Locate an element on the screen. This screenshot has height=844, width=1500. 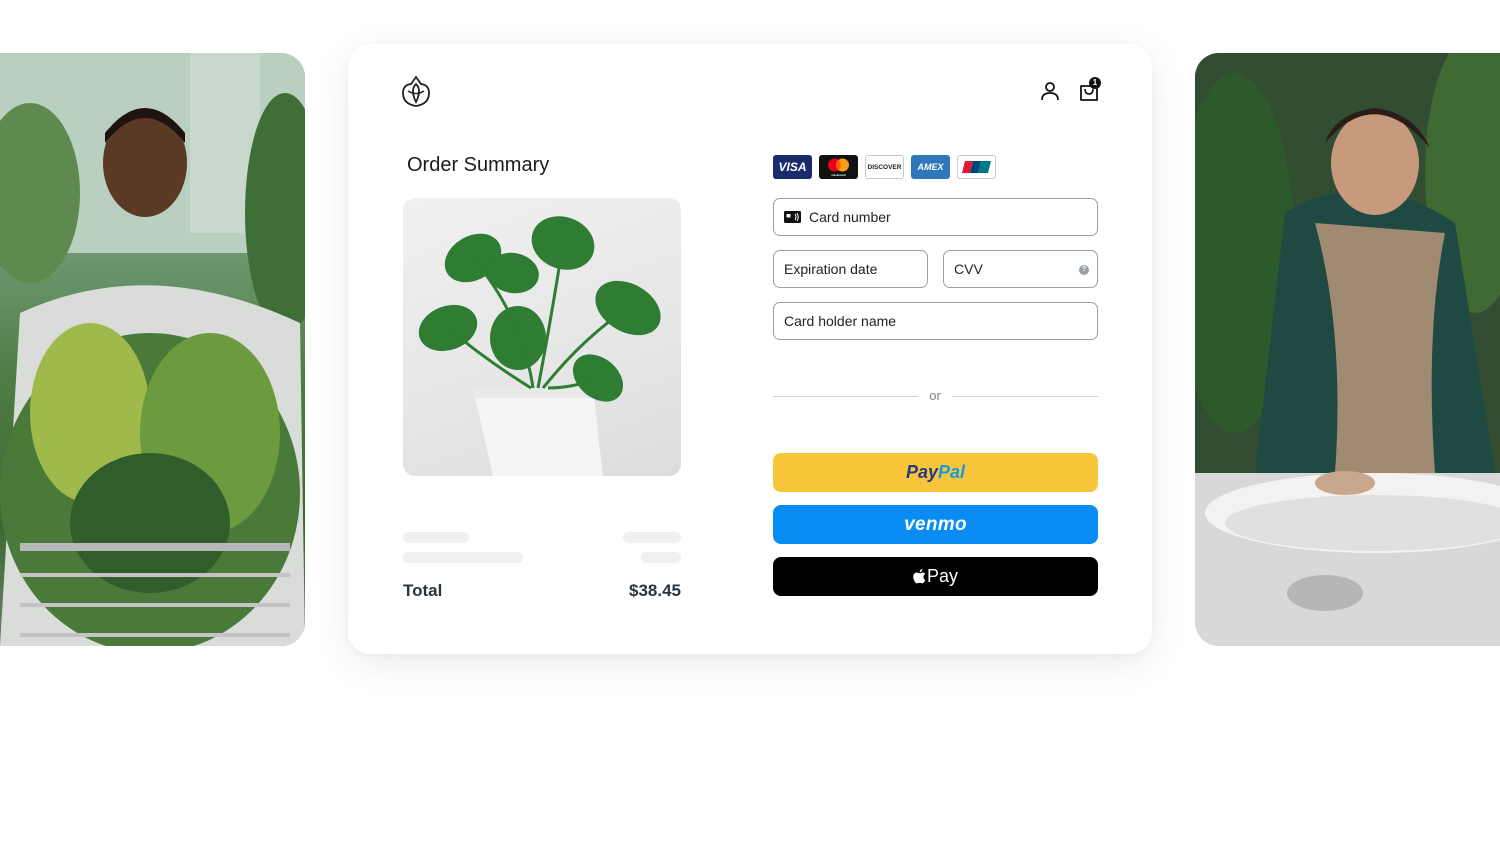
left-photo-illustration is located at coordinates (152, 349).